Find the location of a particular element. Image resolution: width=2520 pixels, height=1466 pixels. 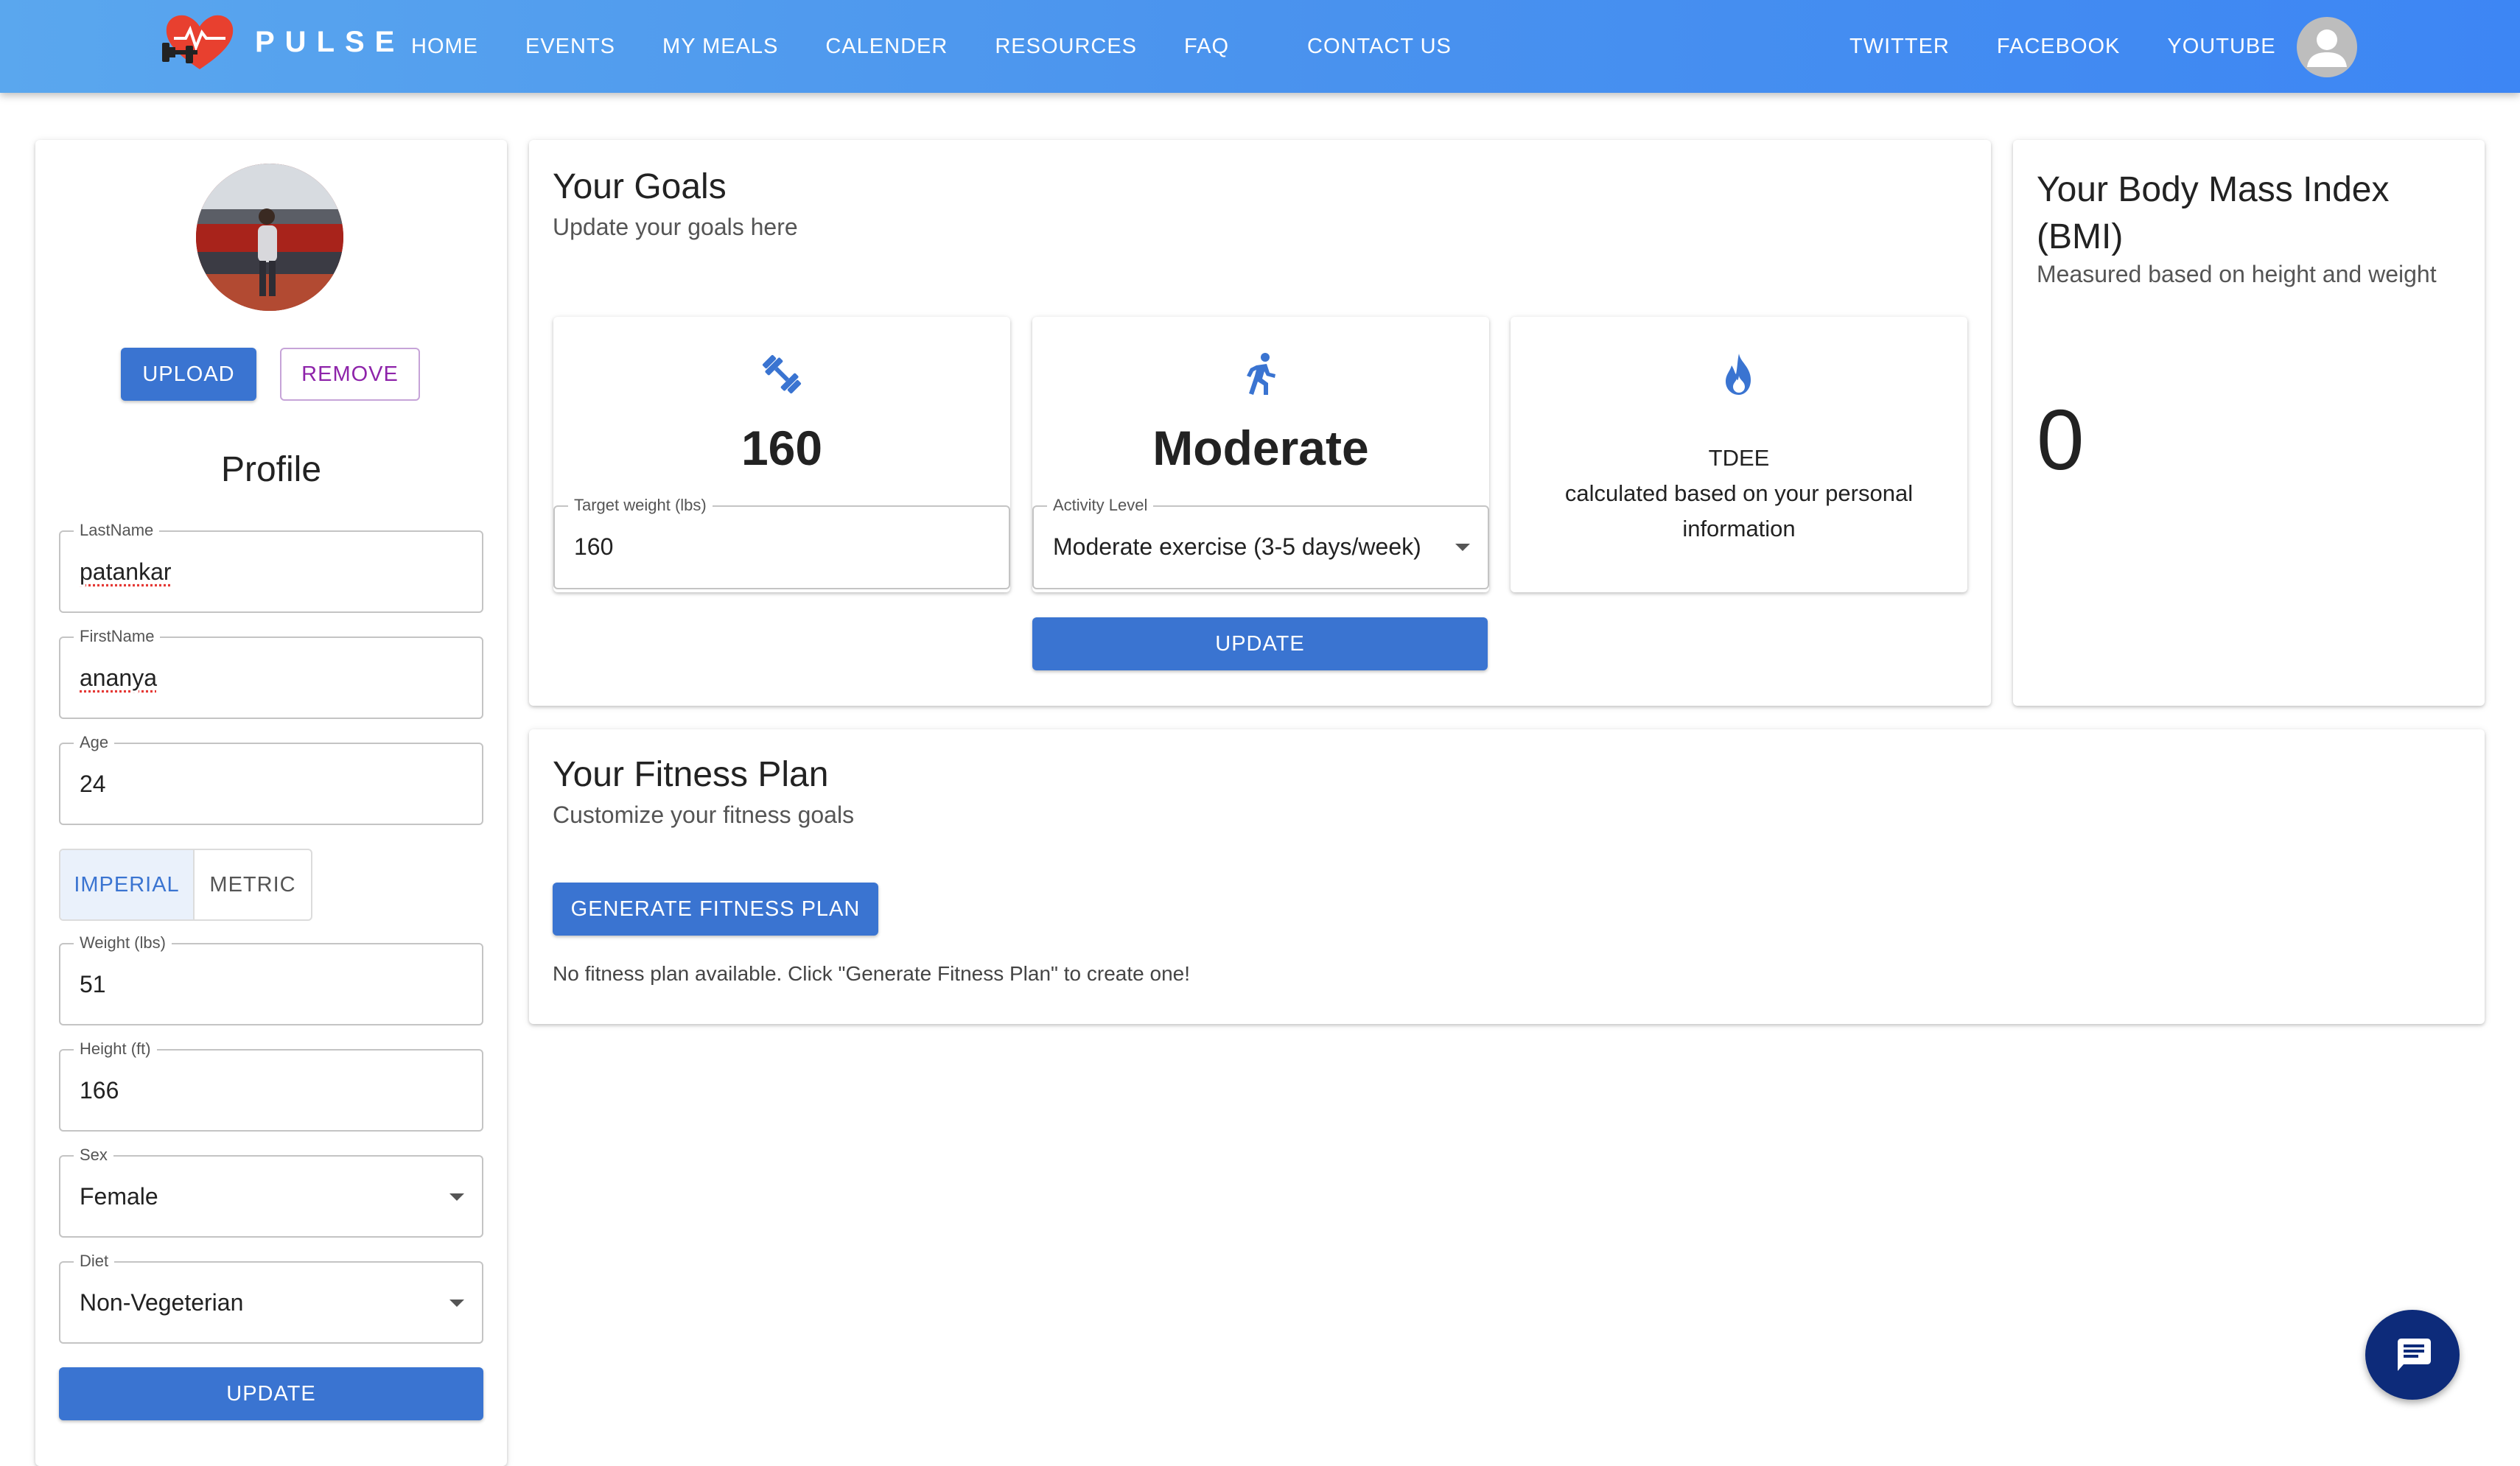

dumbbell-icon is located at coordinates (782, 374).